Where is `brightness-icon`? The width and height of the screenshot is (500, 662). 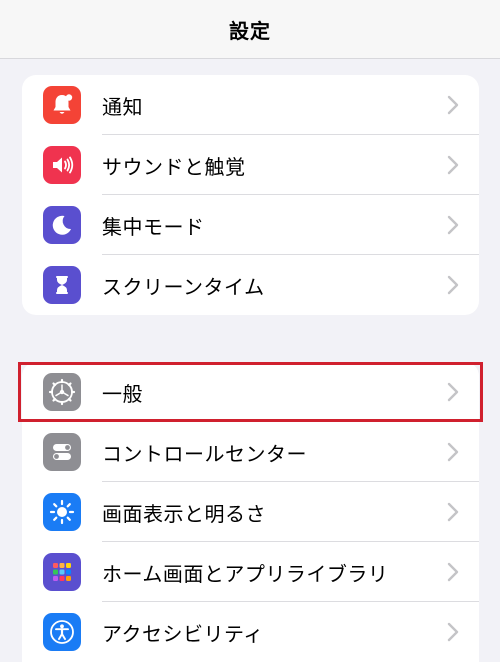 brightness-icon is located at coordinates (62, 512).